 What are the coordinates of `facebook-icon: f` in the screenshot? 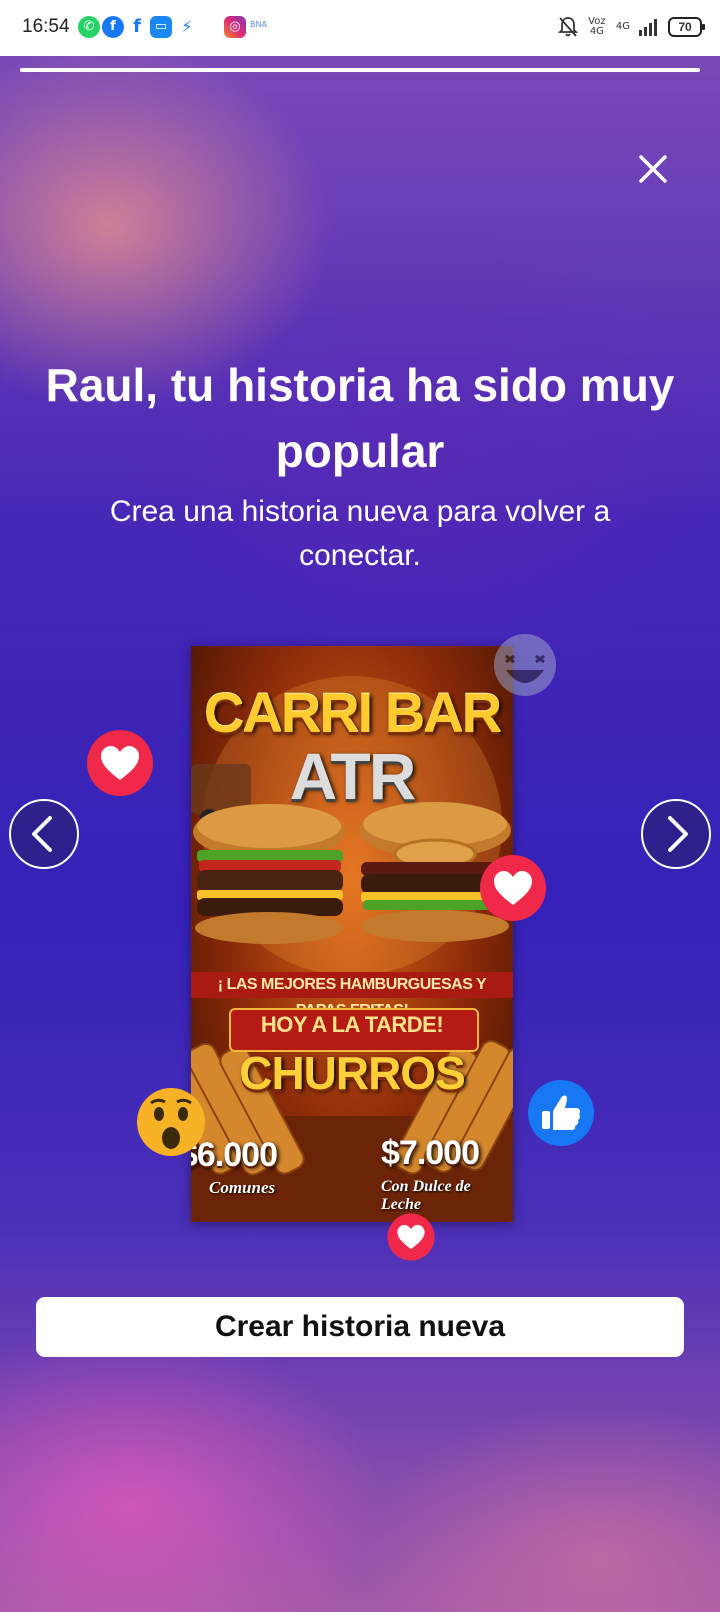 It's located at (113, 27).